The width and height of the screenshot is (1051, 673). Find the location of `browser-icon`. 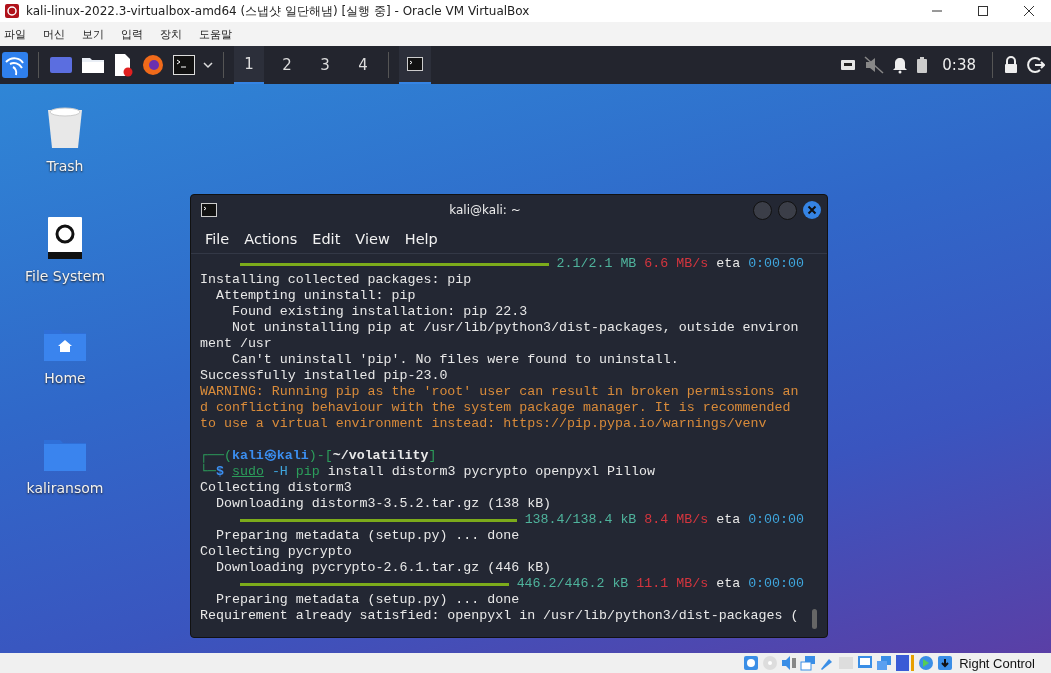

browser-icon is located at coordinates (153, 65).